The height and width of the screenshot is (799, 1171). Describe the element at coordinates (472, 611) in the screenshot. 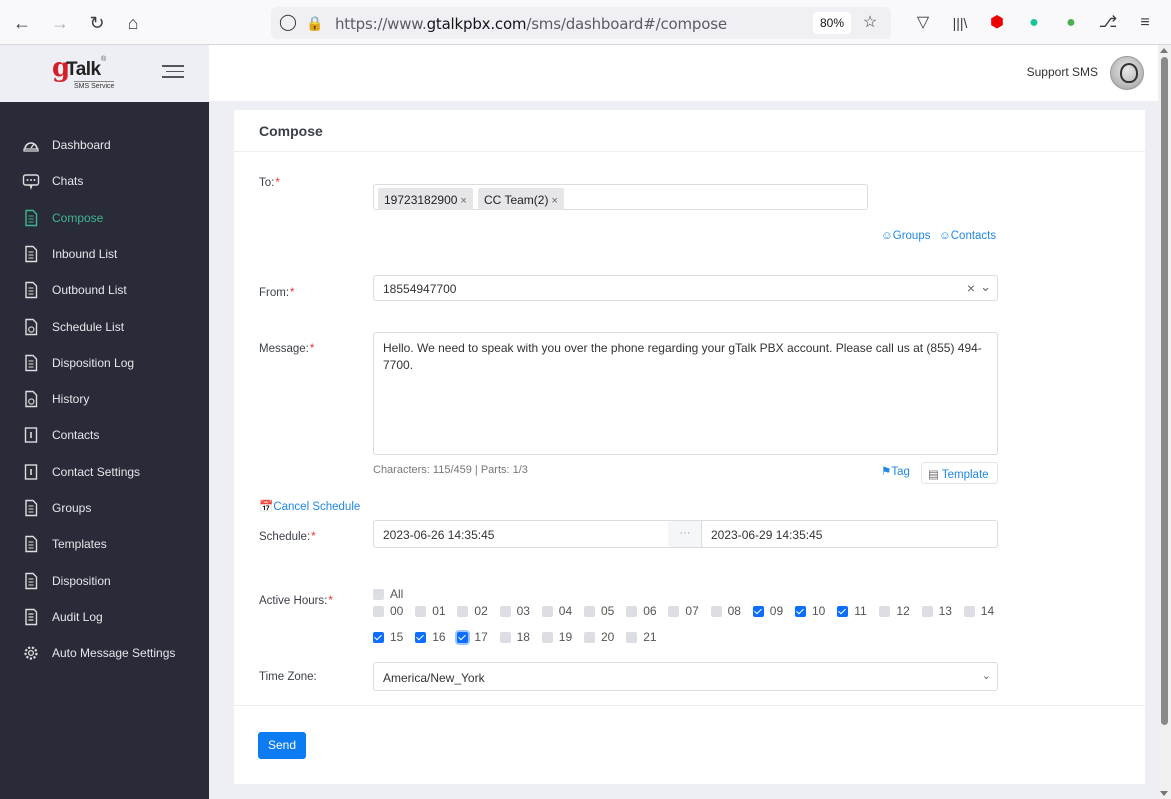

I see `hour-checkbox-02: 02` at that location.